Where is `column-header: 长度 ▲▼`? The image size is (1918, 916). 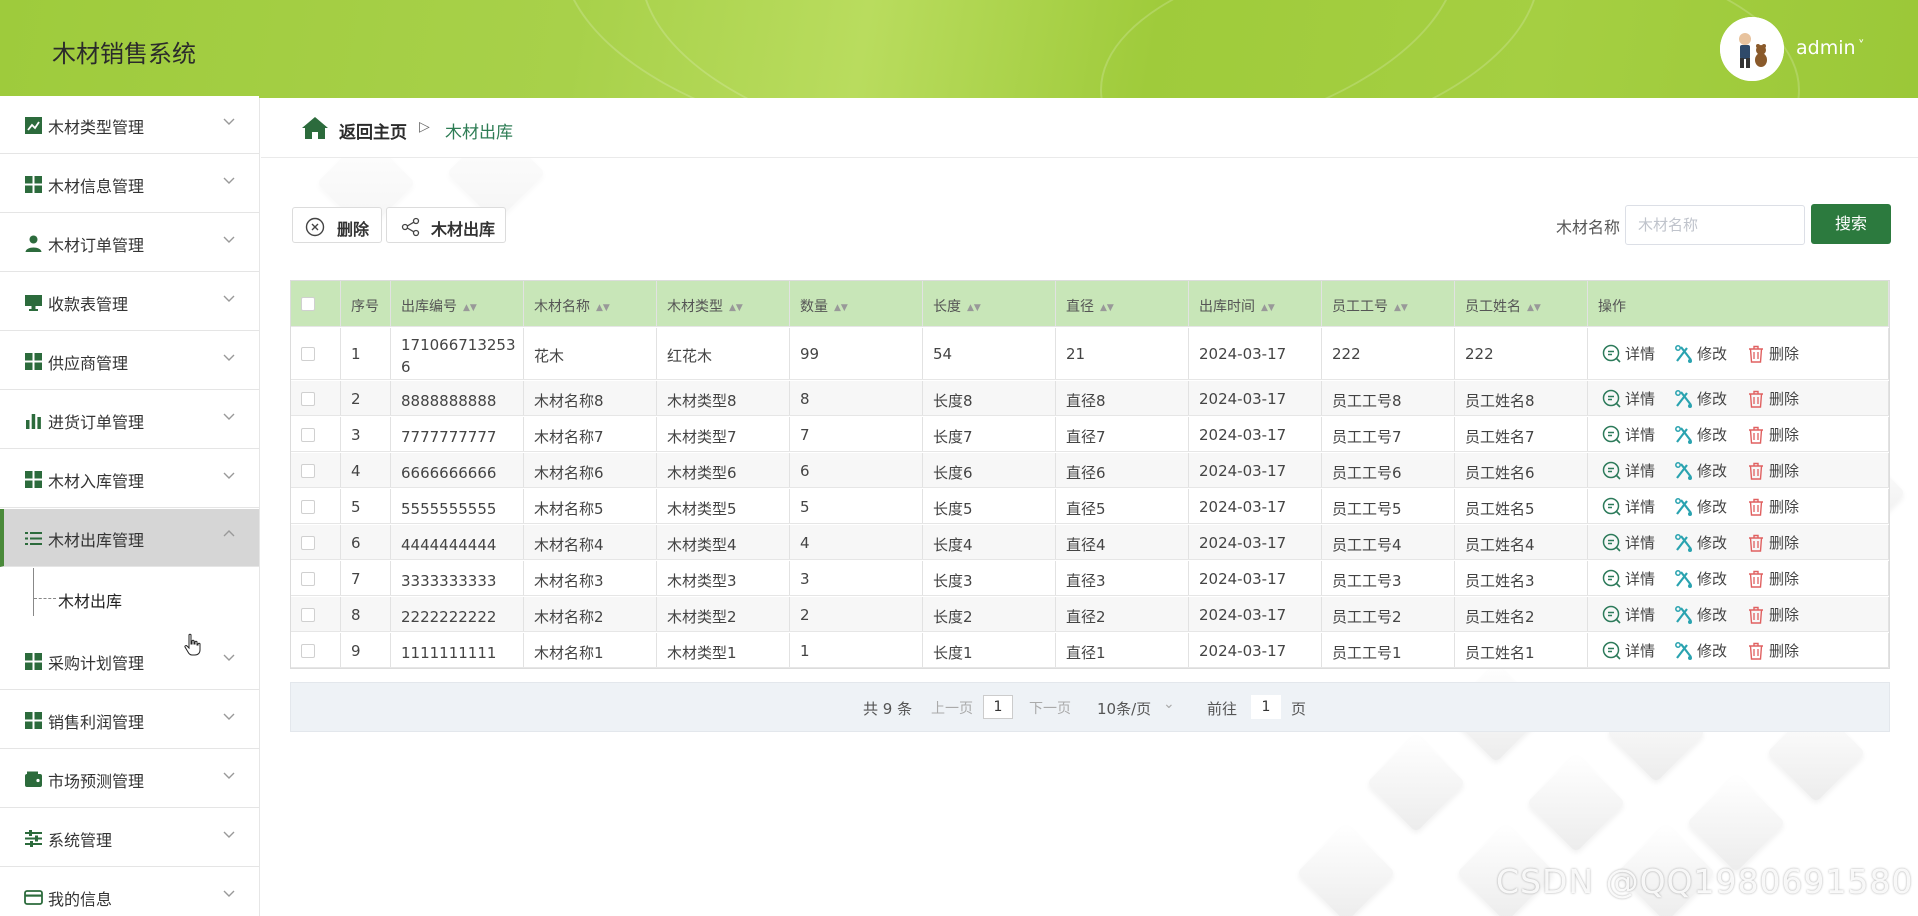 column-header: 长度 ▲▼ is located at coordinates (957, 306).